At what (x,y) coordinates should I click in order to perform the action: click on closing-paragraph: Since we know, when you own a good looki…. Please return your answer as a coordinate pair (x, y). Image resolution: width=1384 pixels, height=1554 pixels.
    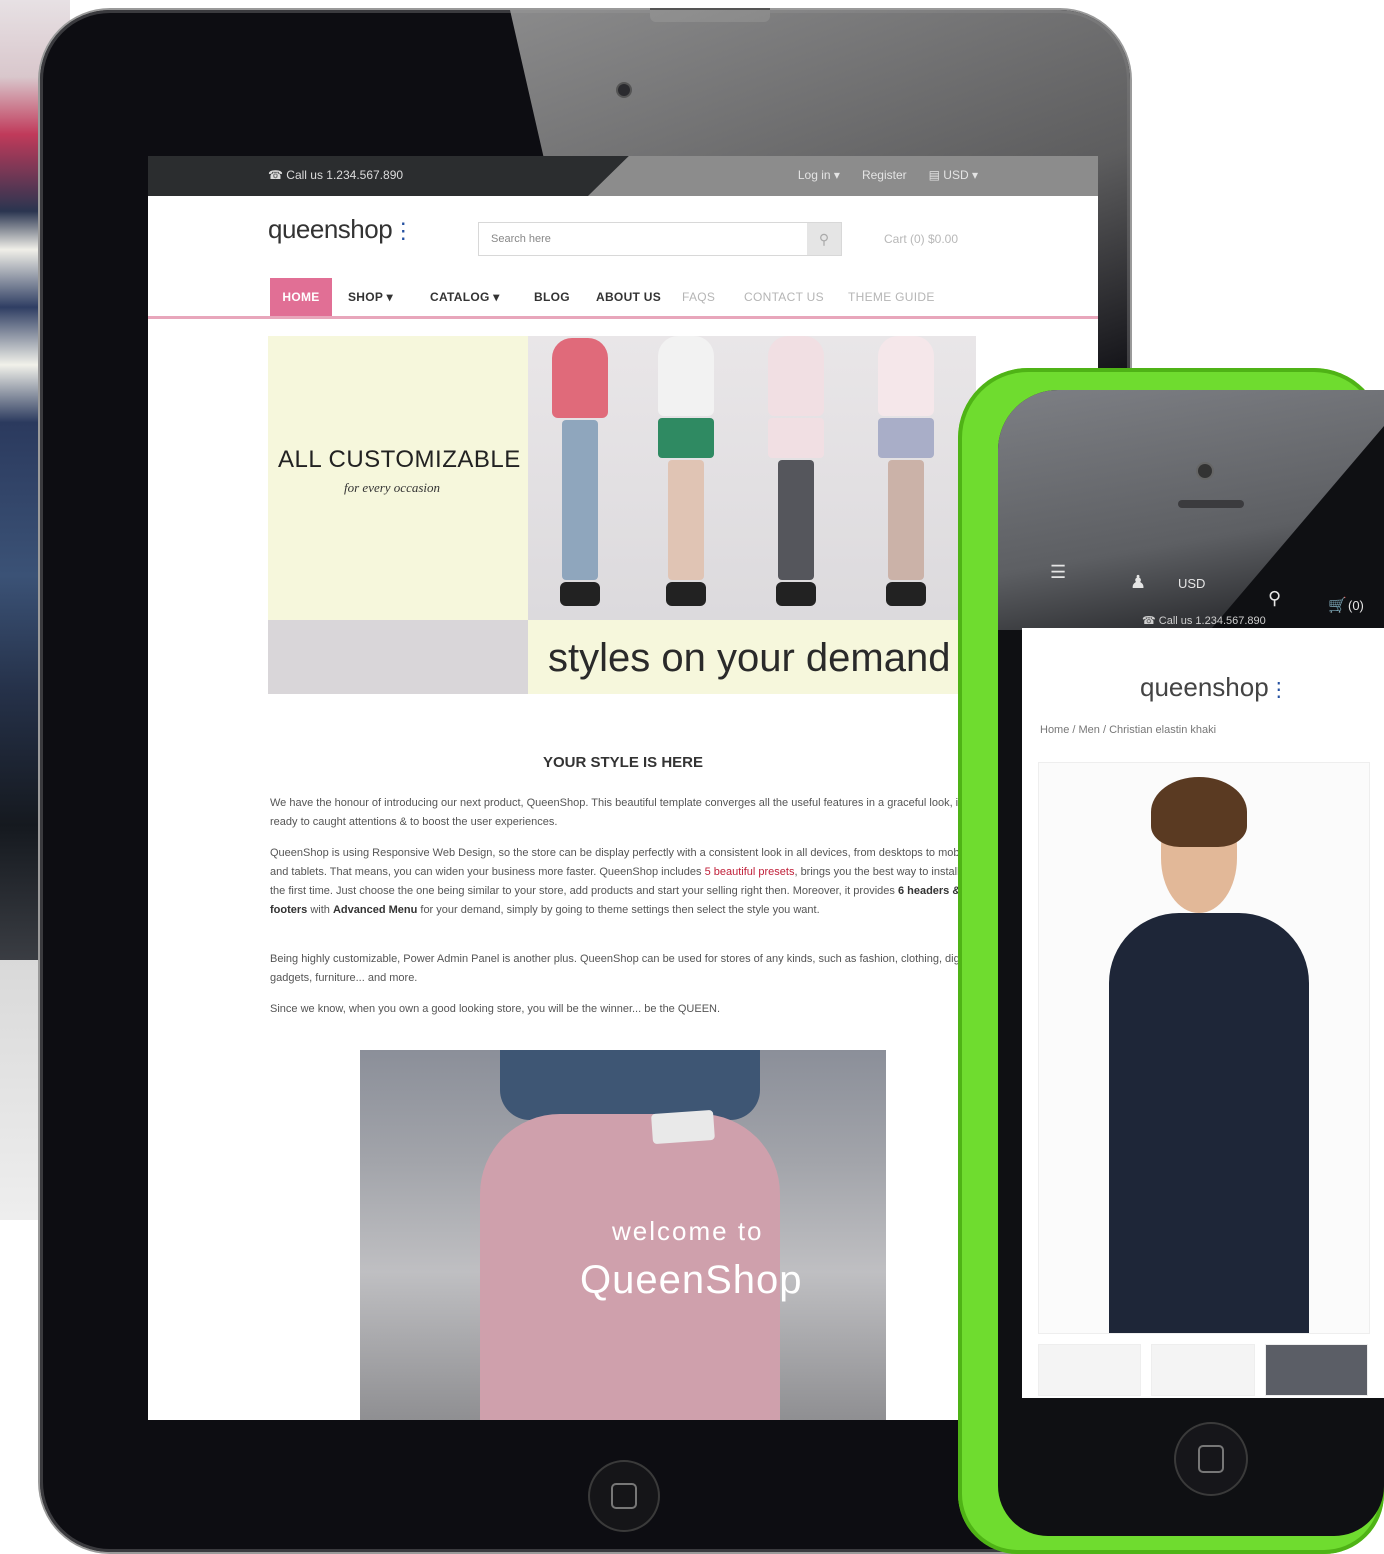
    Looking at the image, I should click on (495, 1009).